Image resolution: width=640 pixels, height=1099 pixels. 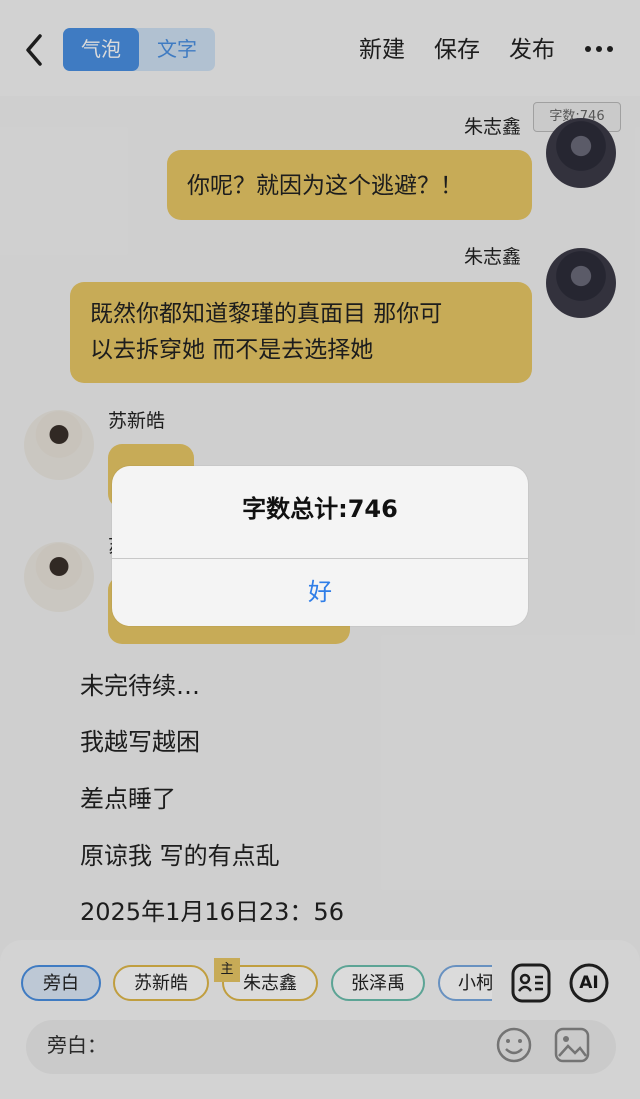 I want to click on dialog-title: 字数总计:746, so click(x=320, y=509).